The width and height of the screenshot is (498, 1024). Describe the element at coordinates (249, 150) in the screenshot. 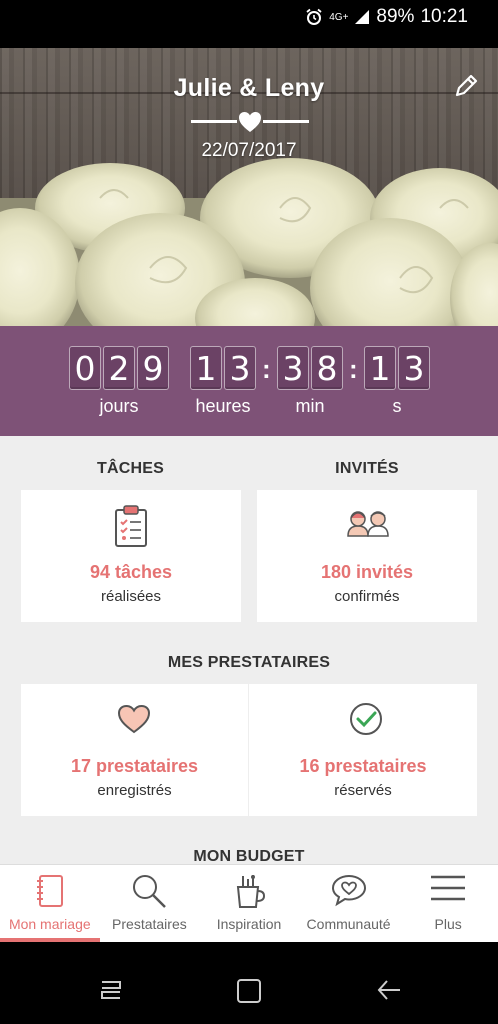

I see `wedding-date: 22/07/2017` at that location.